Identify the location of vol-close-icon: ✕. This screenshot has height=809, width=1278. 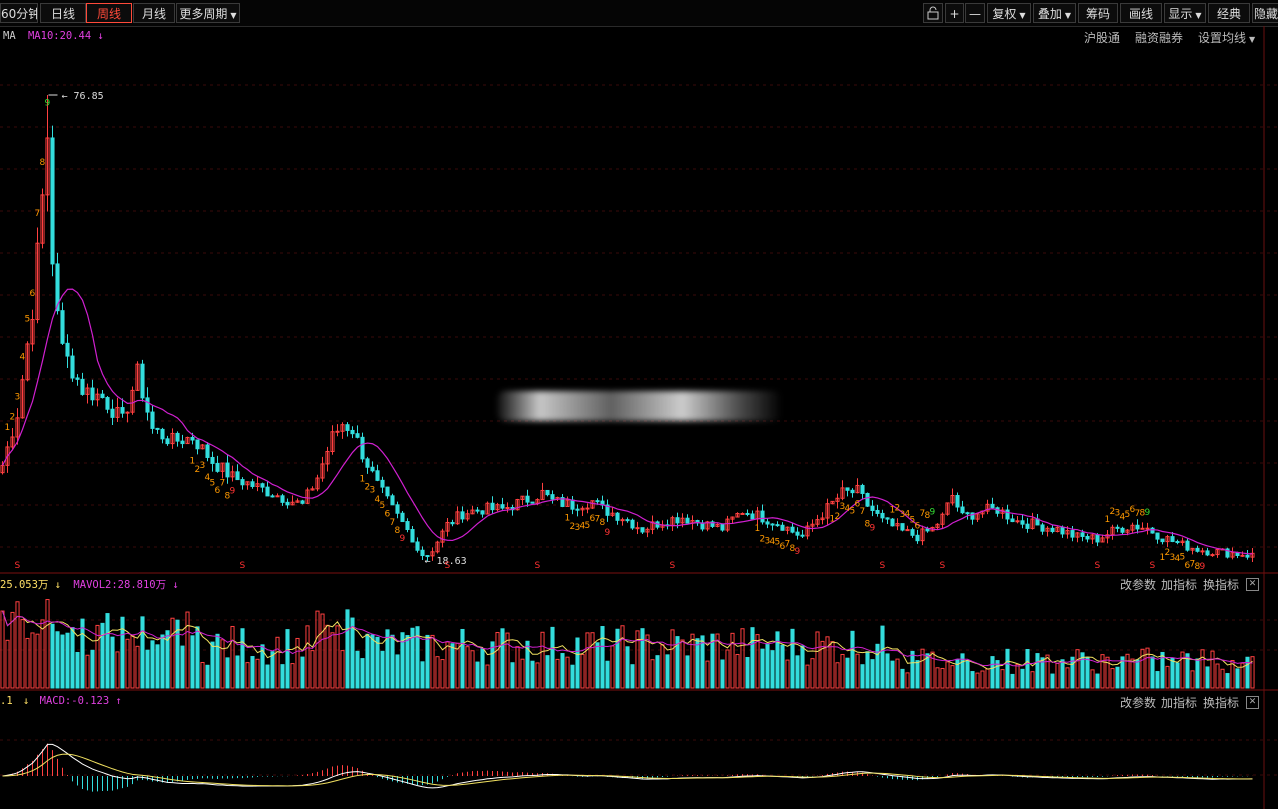
(1252, 584).